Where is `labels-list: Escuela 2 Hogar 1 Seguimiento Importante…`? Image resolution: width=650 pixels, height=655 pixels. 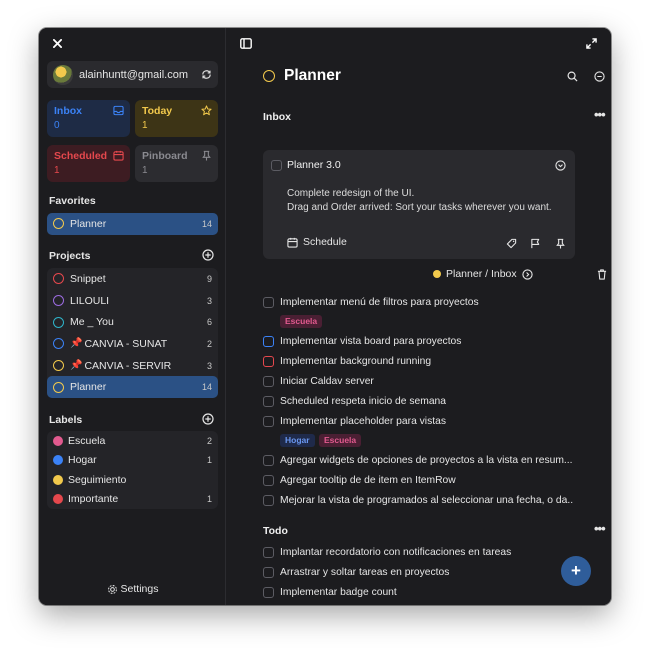
labels-list: Escuela 2 Hogar 1 Seguimiento Importante… is located at coordinates (132, 470).